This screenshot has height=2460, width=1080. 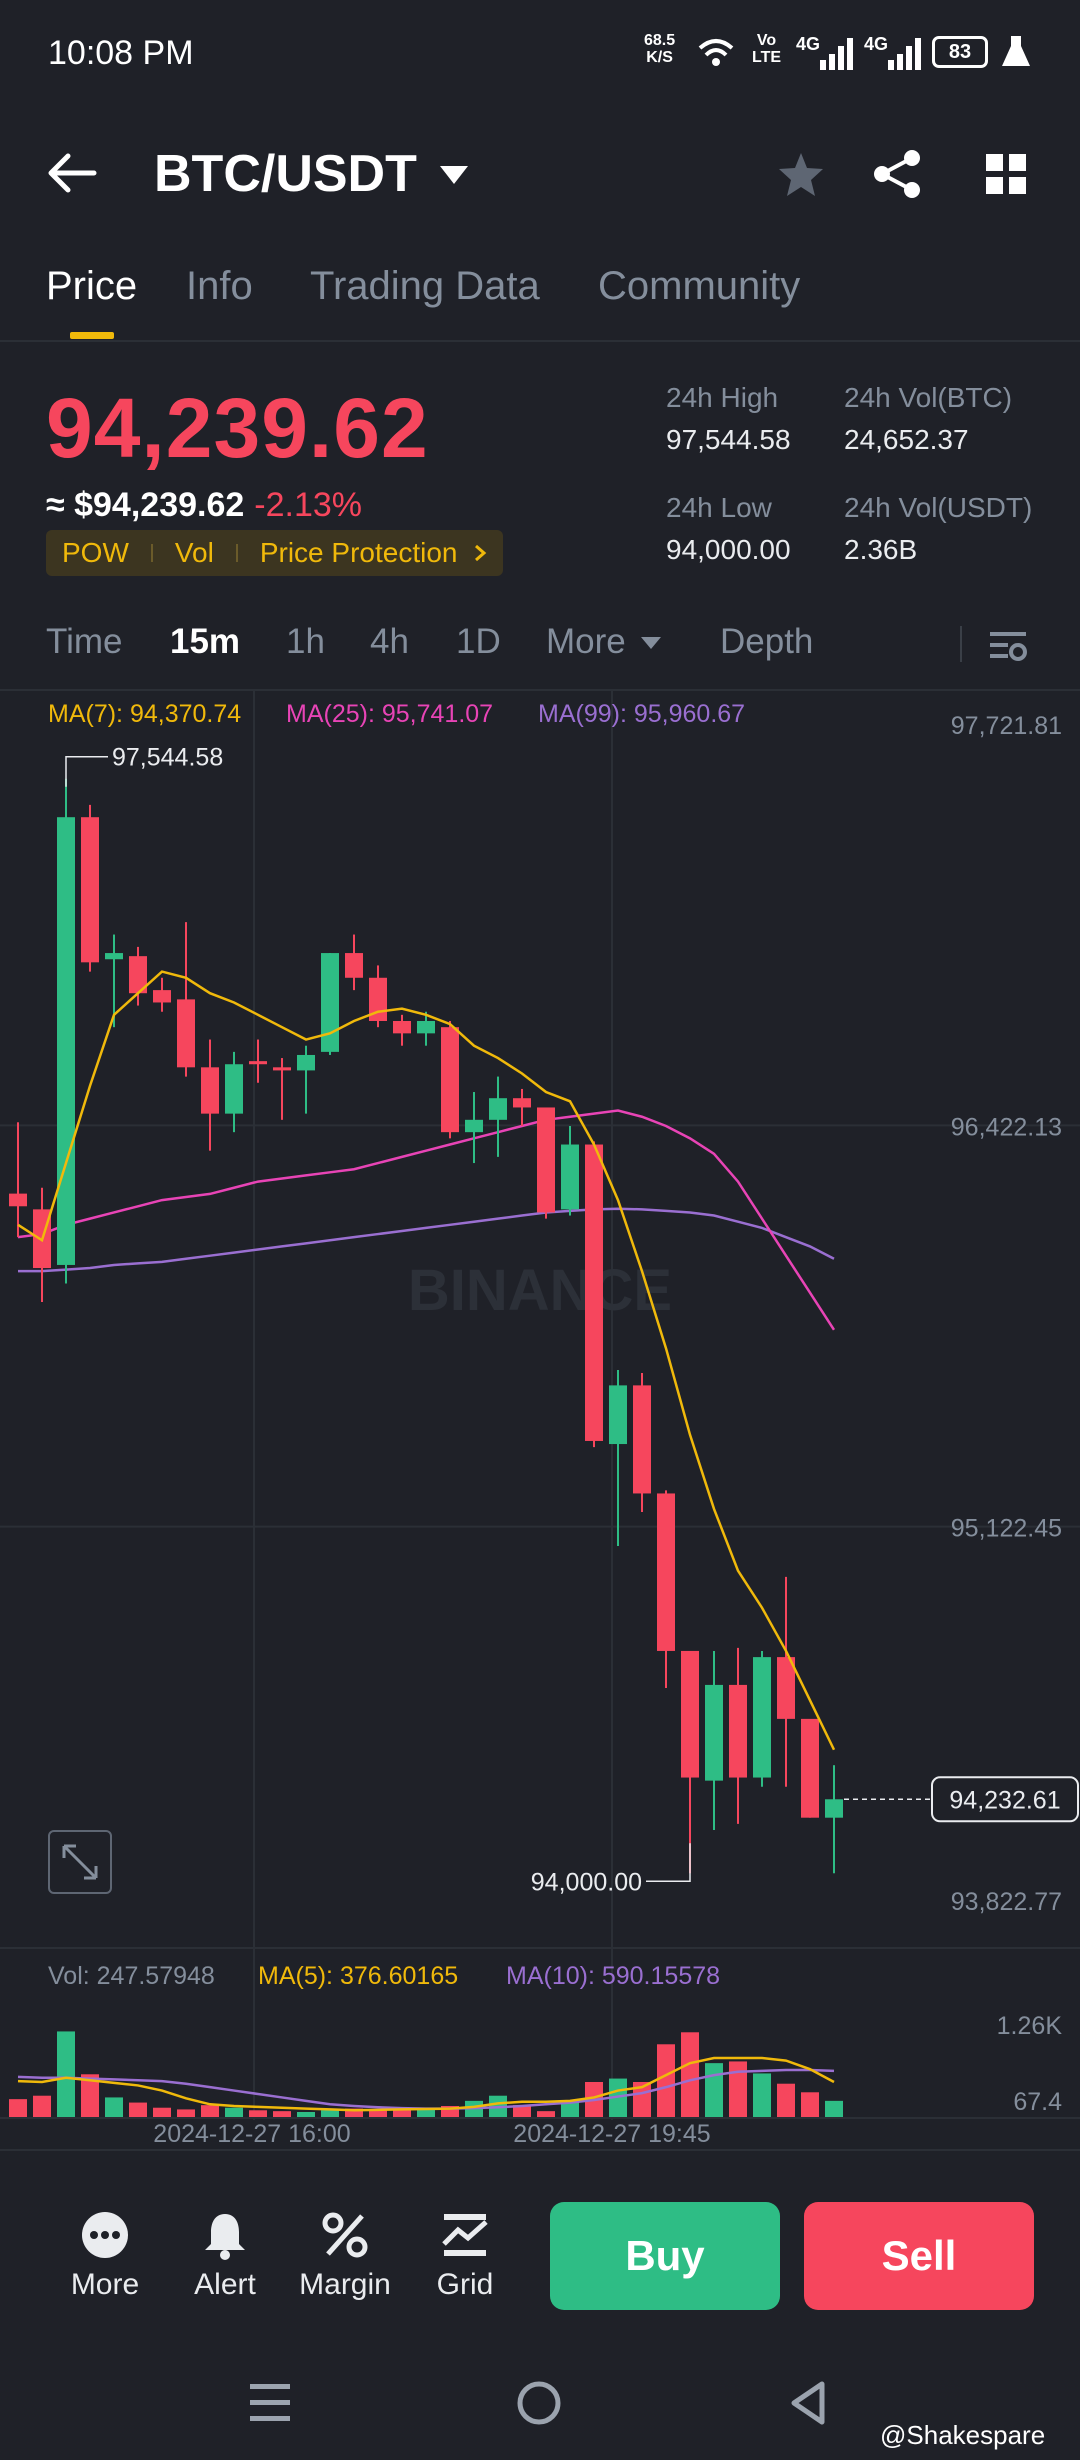 I want to click on chart-watermark: BINANCE, so click(x=540, y=1290).